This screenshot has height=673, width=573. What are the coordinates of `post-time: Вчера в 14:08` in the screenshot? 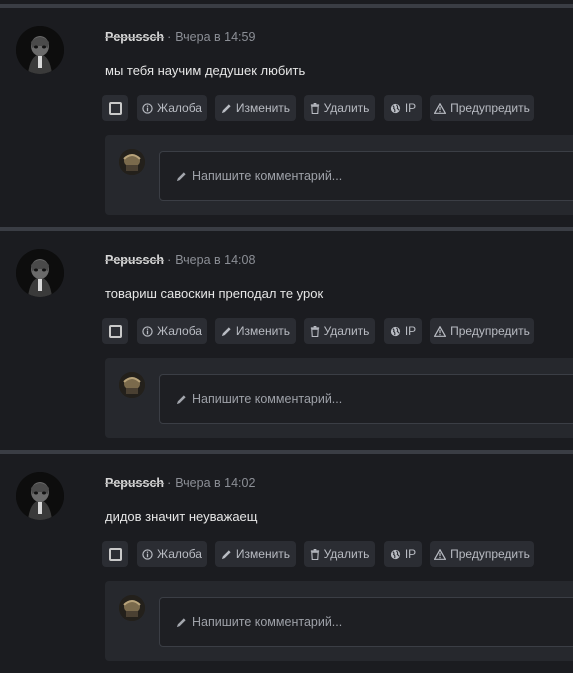 It's located at (215, 260).